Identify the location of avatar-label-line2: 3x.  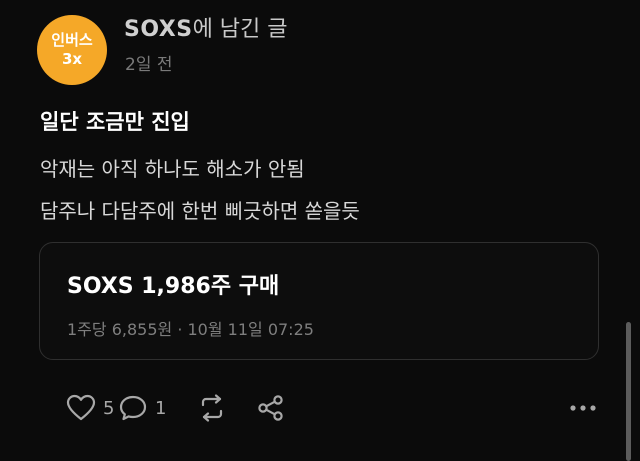
(72, 59).